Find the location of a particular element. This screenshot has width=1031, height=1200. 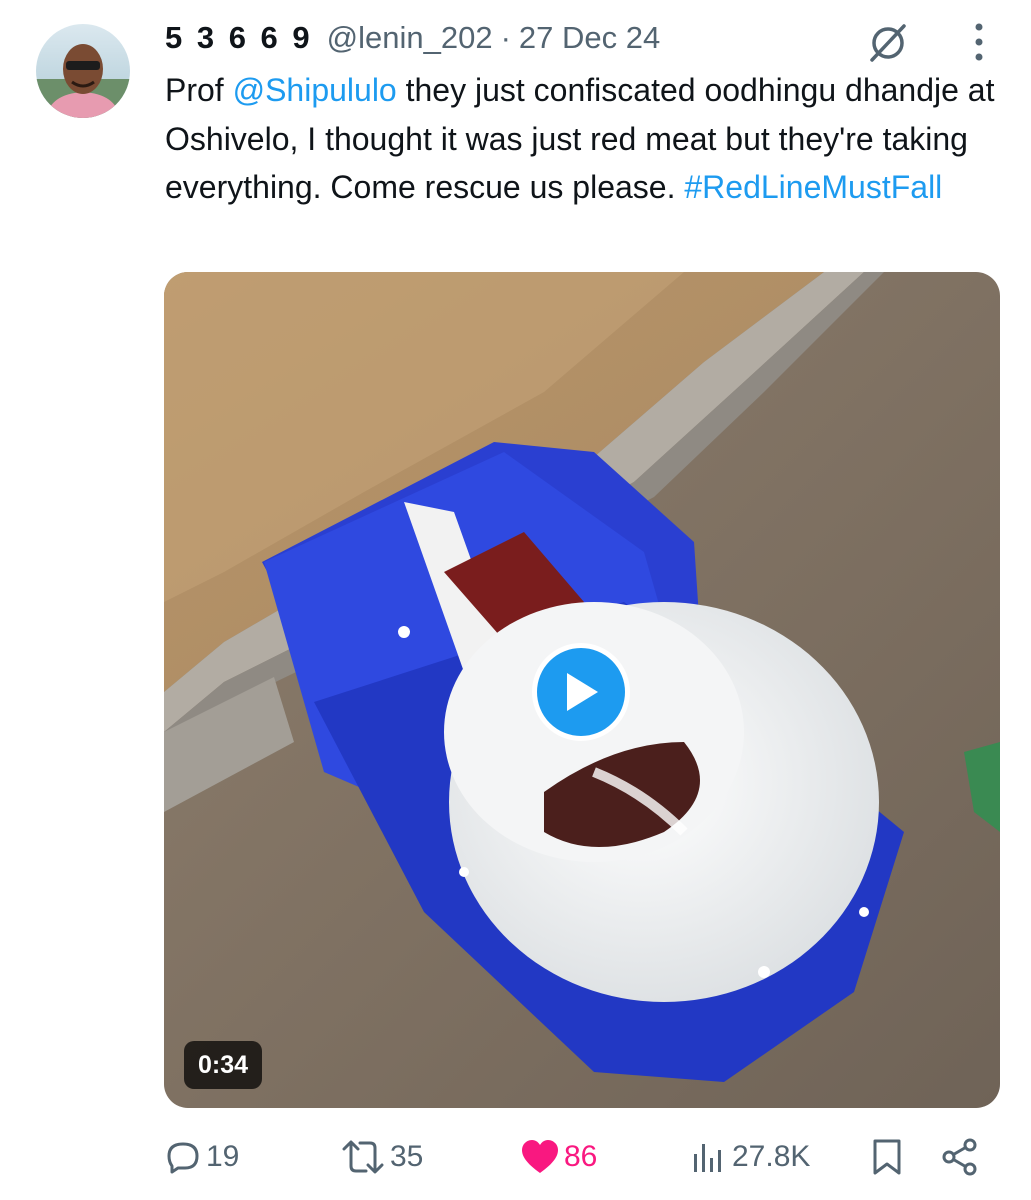

avatar-image is located at coordinates (83, 71).